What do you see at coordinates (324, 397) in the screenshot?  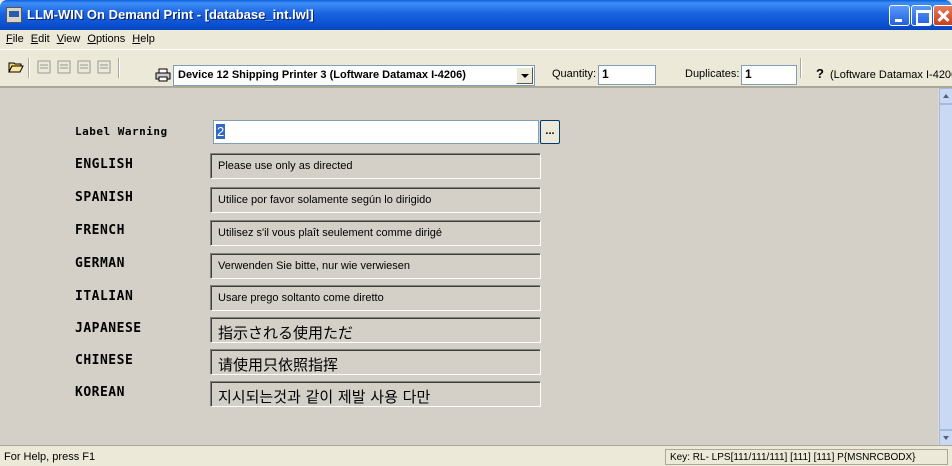 I see `korean-value: 지시되는것과 같이 제발 사용 다만` at bounding box center [324, 397].